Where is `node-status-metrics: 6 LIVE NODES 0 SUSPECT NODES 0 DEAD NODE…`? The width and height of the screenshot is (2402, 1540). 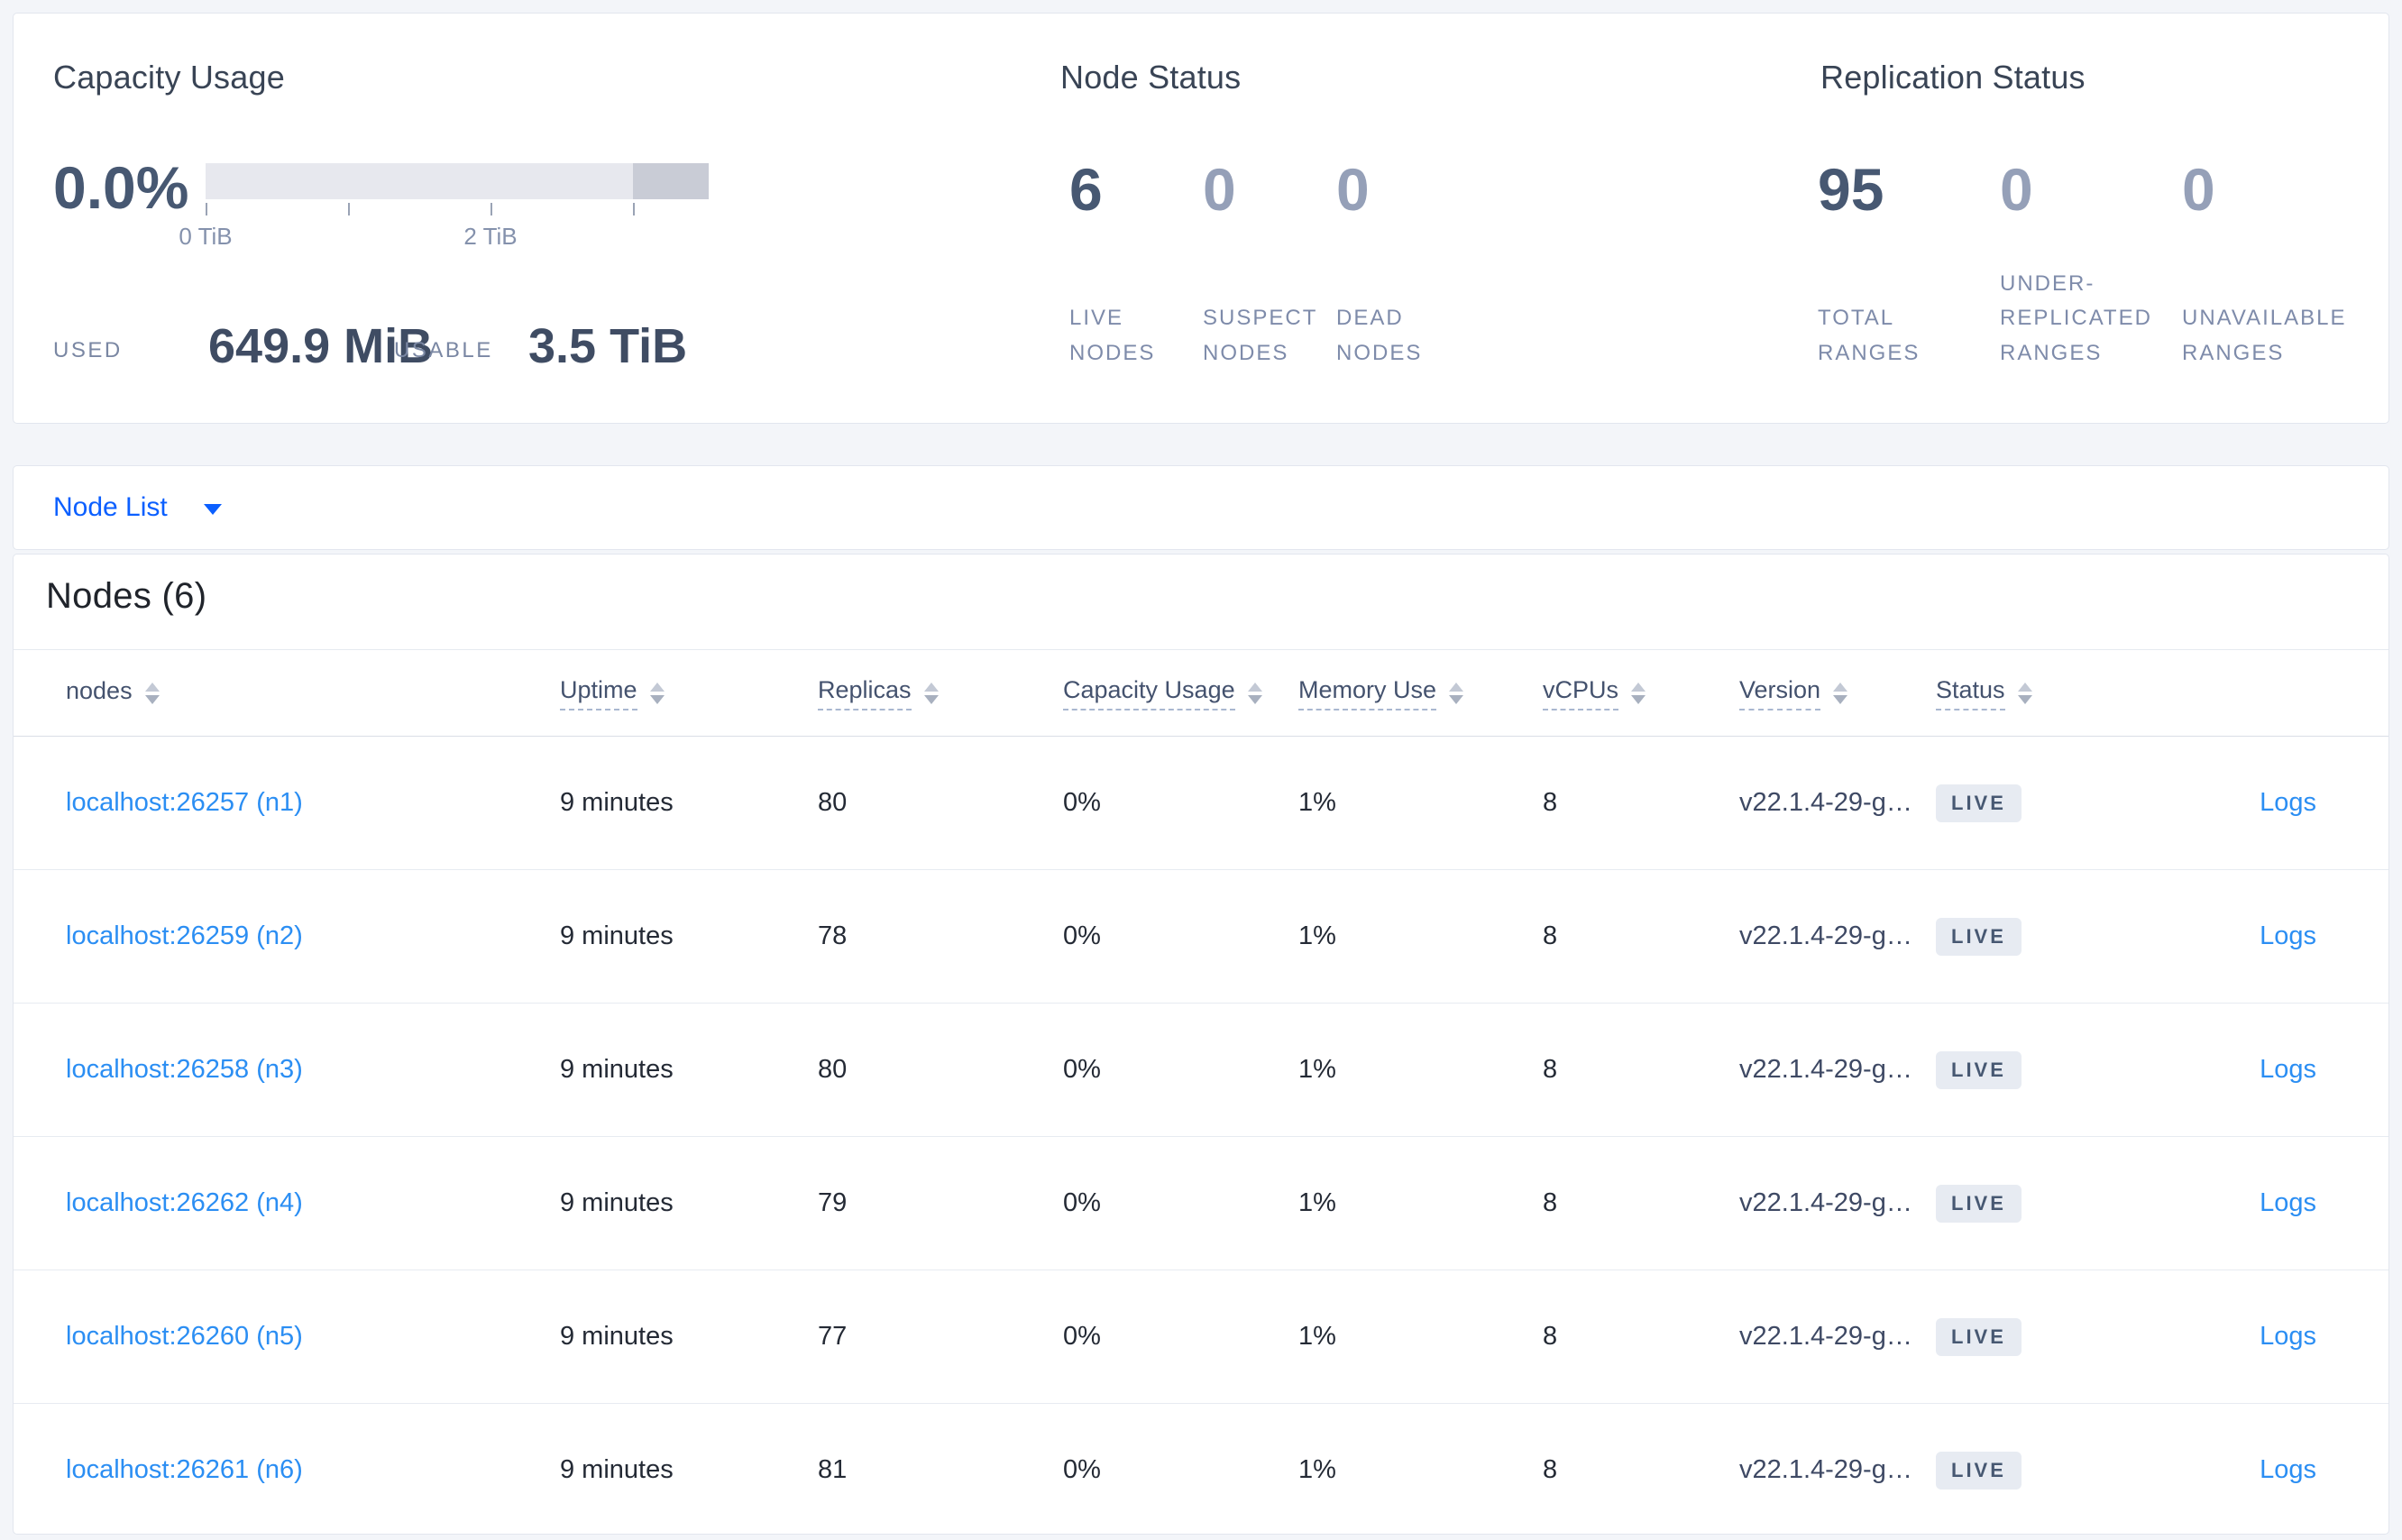 node-status-metrics: 6 LIVE NODES 0 SUSPECT NODES 0 DEAD NODE… is located at coordinates (1269, 266).